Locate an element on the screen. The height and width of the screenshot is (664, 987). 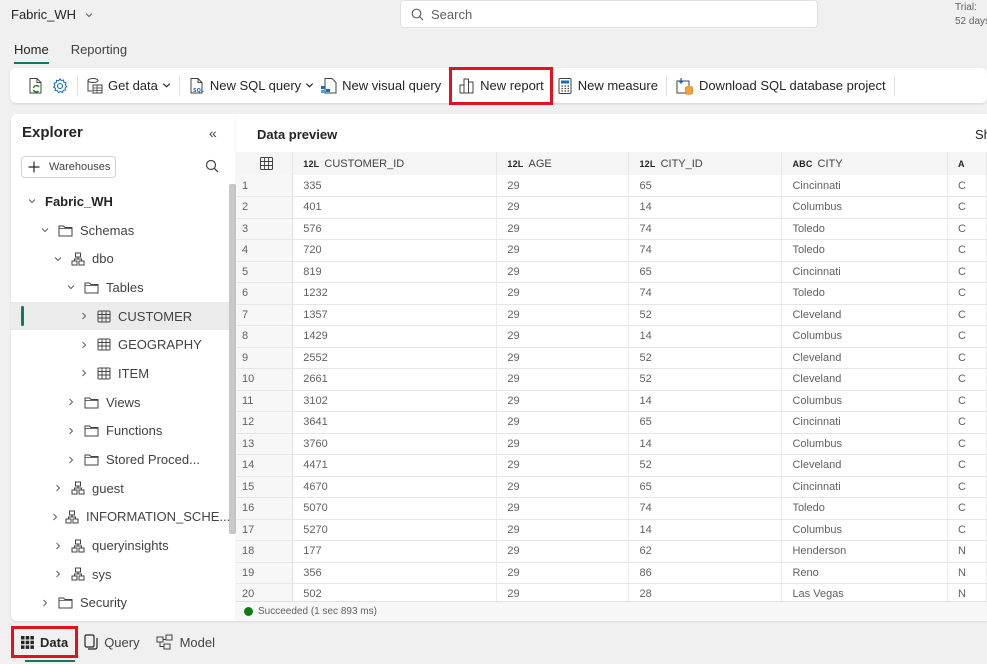
table-row: 11 3102 29 14 Columbus C is located at coordinates (611, 401).